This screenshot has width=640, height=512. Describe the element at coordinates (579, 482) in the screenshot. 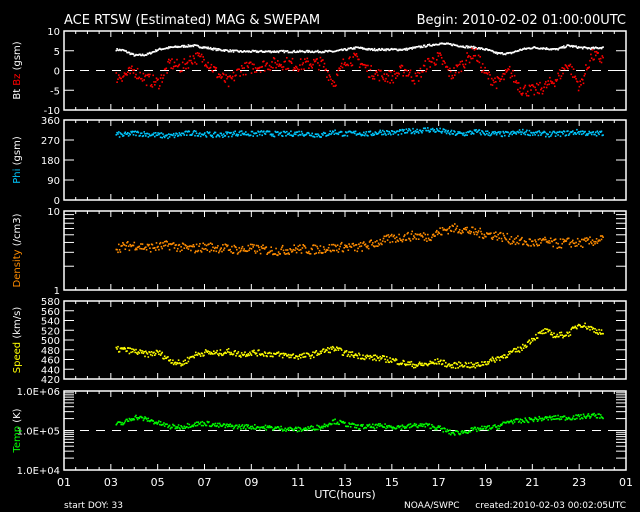

I see `x-tick-label: 23` at that location.